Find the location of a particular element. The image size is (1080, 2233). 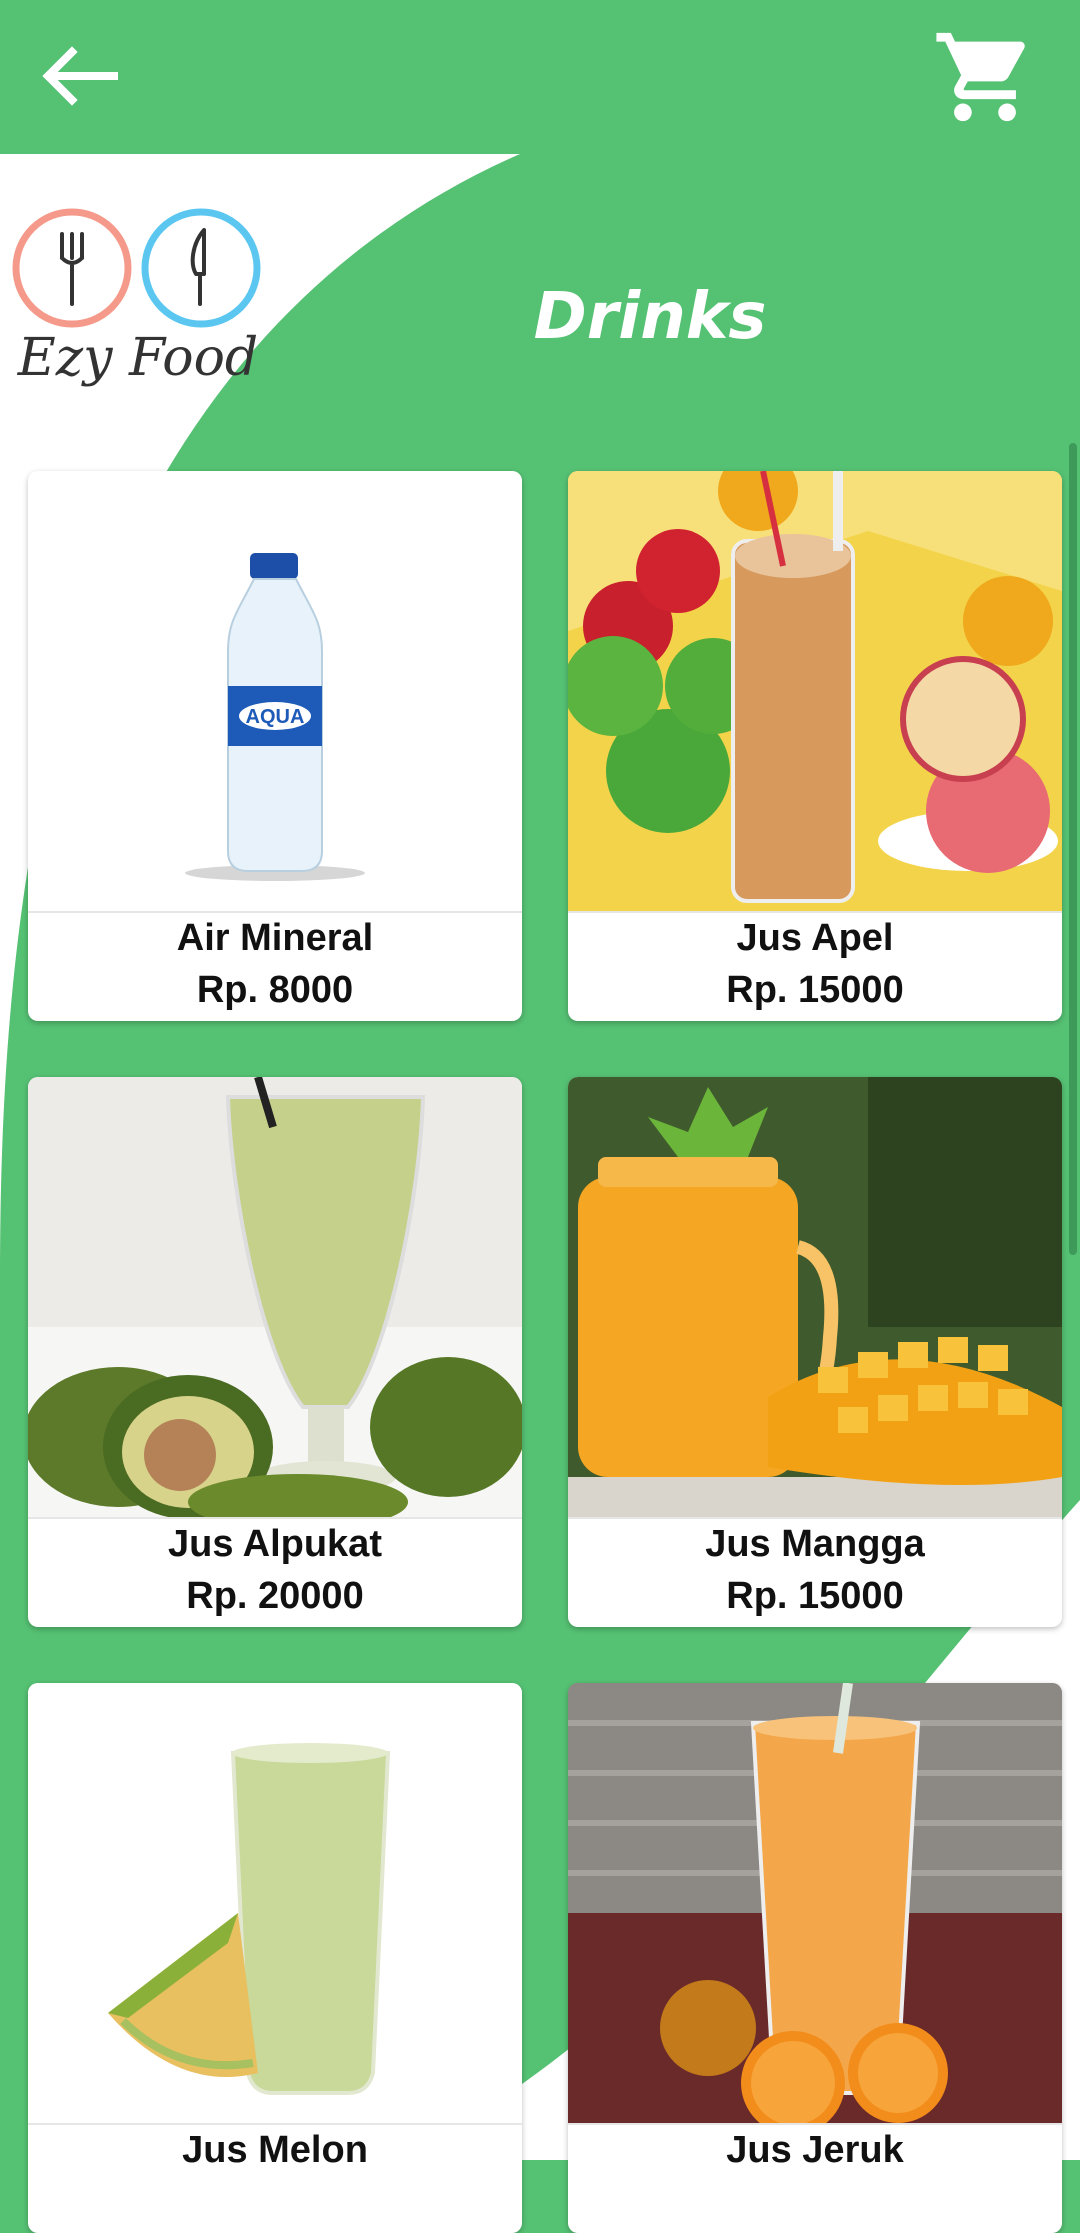

menu-item-jus-jeruk: Jus Jeruk is located at coordinates (815, 1958).